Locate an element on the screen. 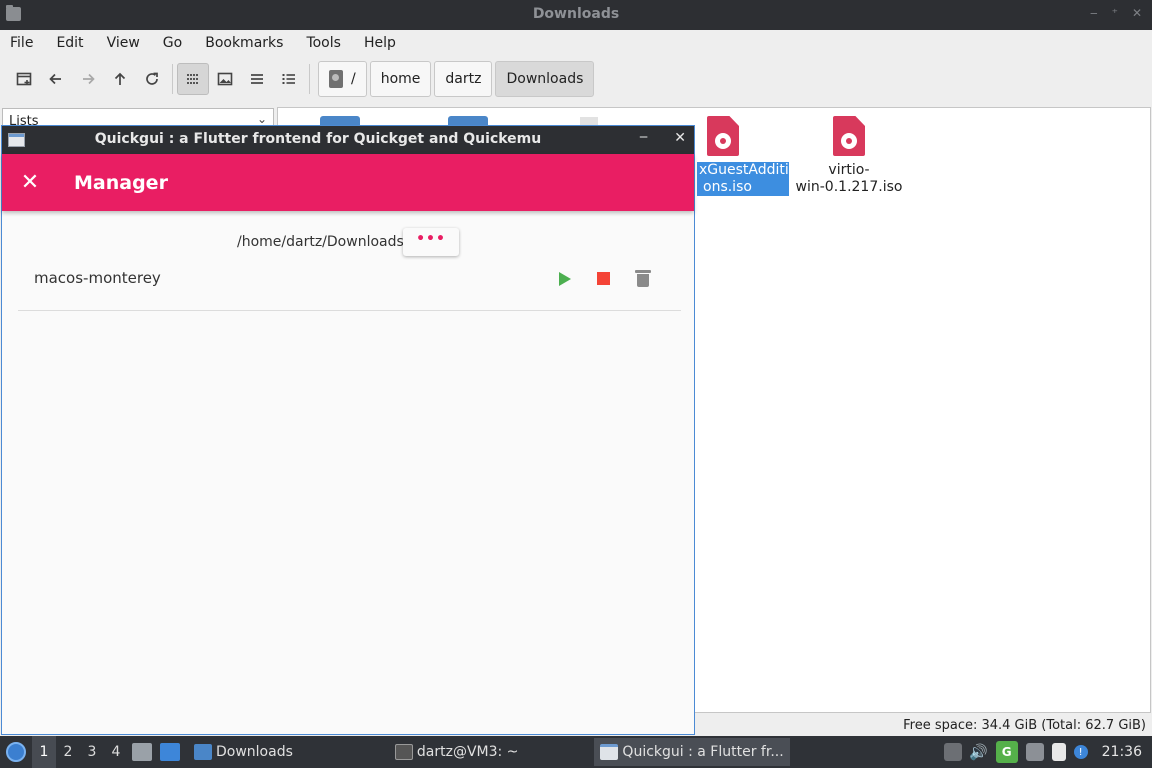 Image resolution: width=1152 pixels, height=768 pixels. terminal-icon is located at coordinates (403, 752).